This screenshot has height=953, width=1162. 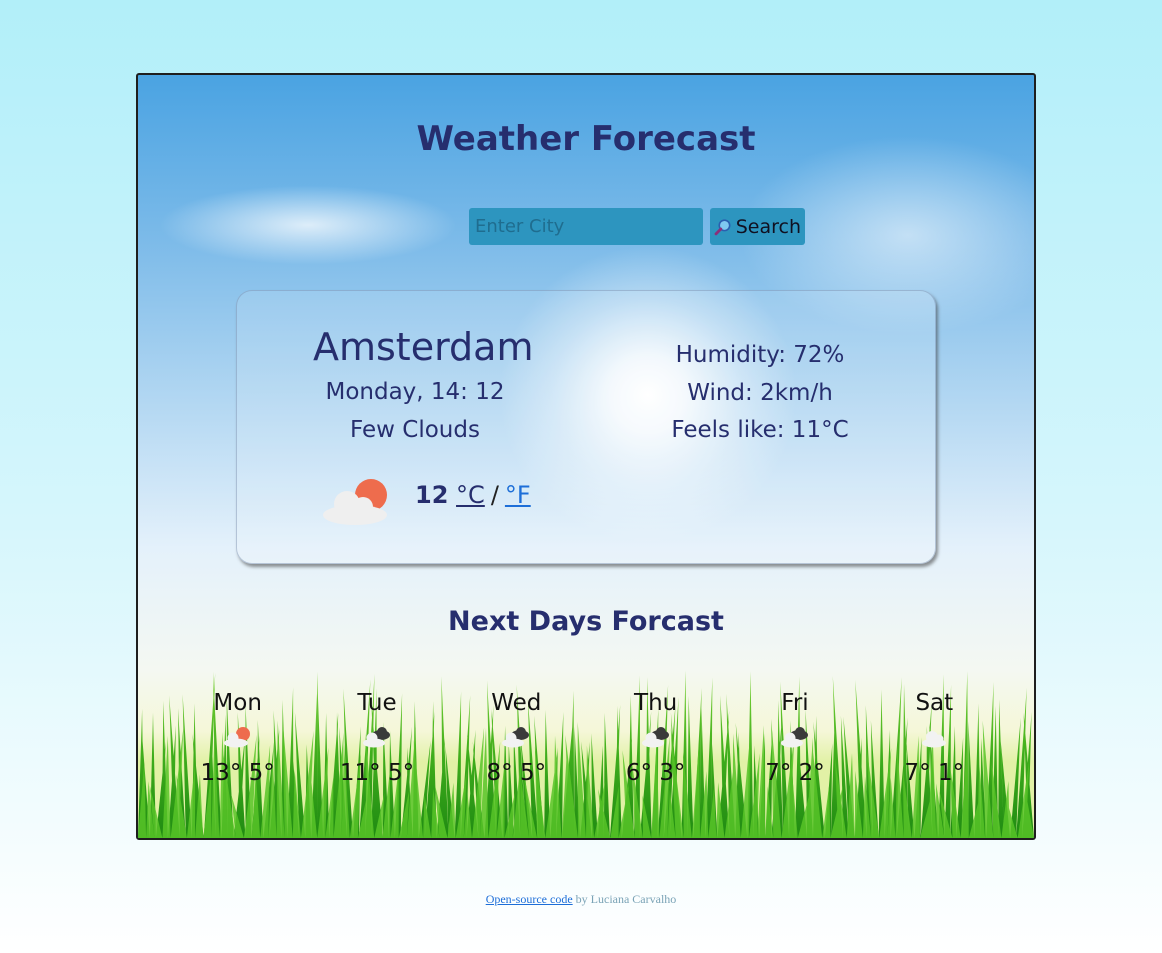 I want to click on author-credit: by Luciana Carvalho, so click(x=624, y=899).